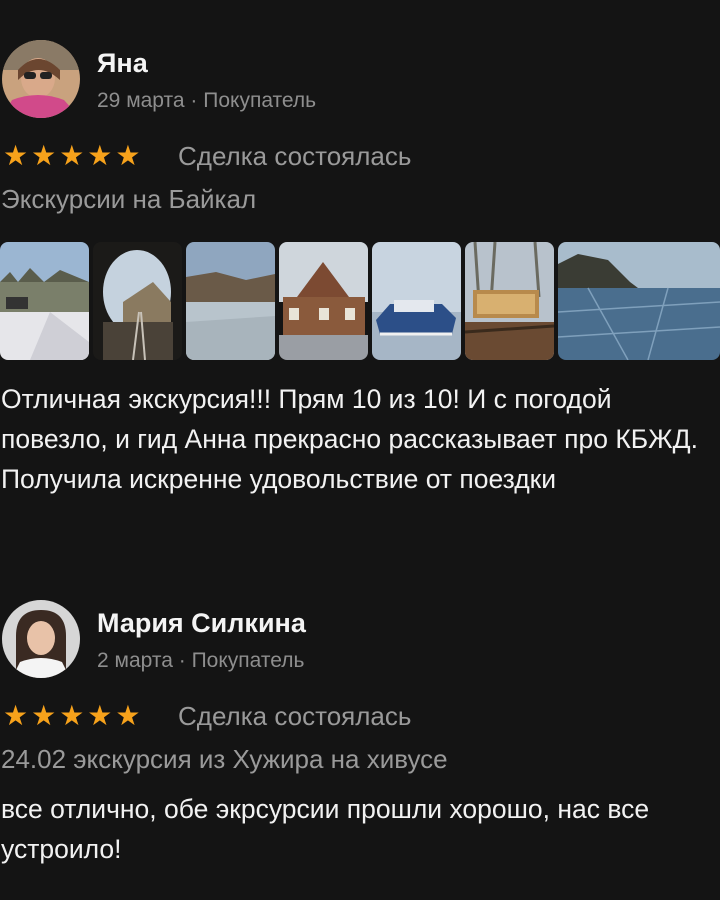 This screenshot has width=720, height=900. What do you see at coordinates (224, 759) in the screenshot?
I see `product-name: 24.02 экскурсия из Хужира на хивусе` at bounding box center [224, 759].